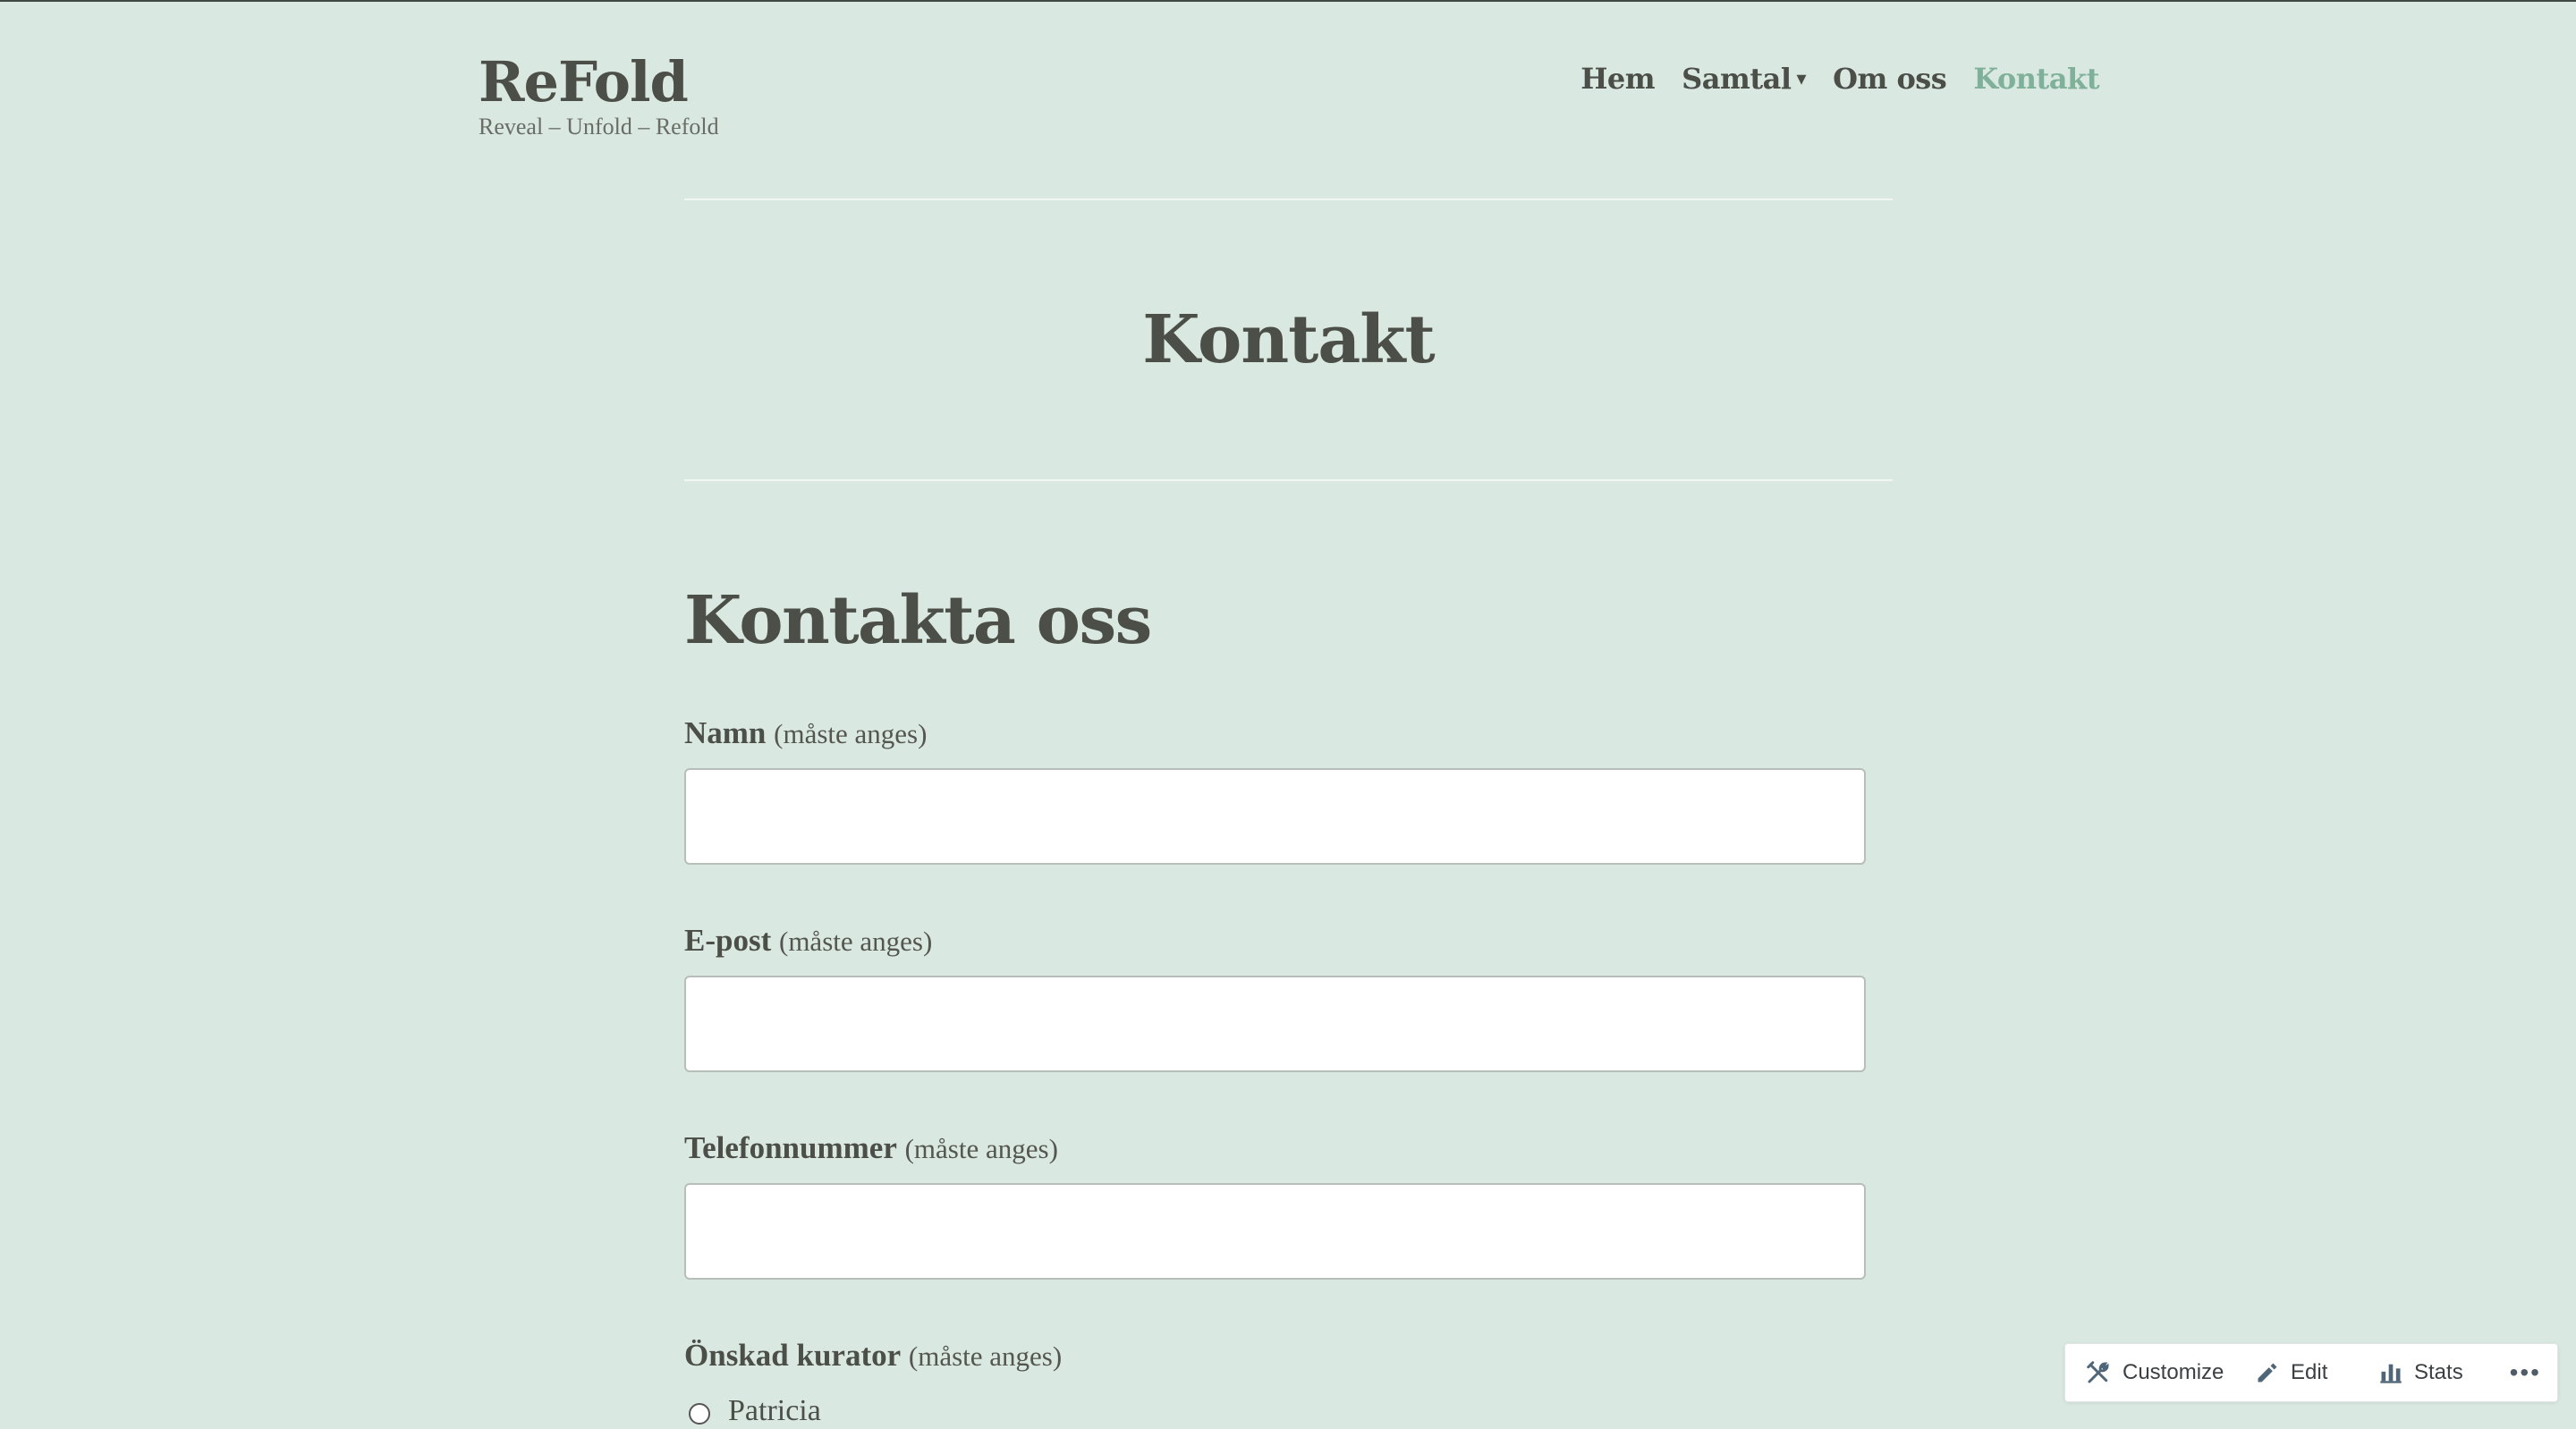 This screenshot has height=1429, width=2576. What do you see at coordinates (1288, 480) in the screenshot?
I see `divider-bottom` at bounding box center [1288, 480].